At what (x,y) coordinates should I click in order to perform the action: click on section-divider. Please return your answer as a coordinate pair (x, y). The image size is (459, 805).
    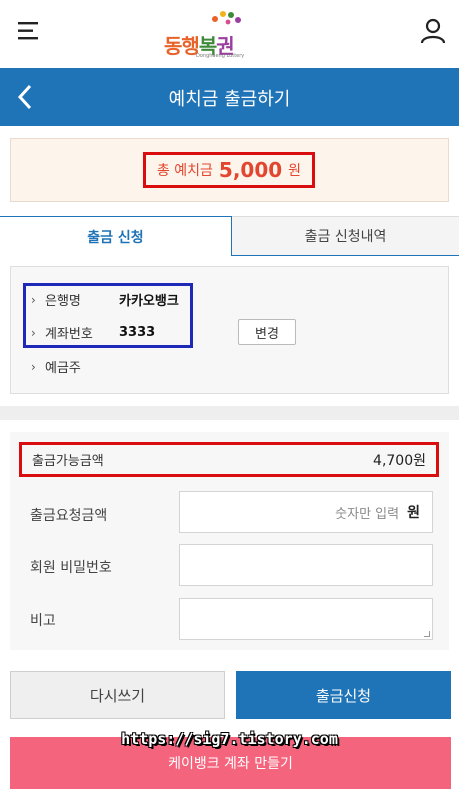
    Looking at the image, I should click on (229, 413).